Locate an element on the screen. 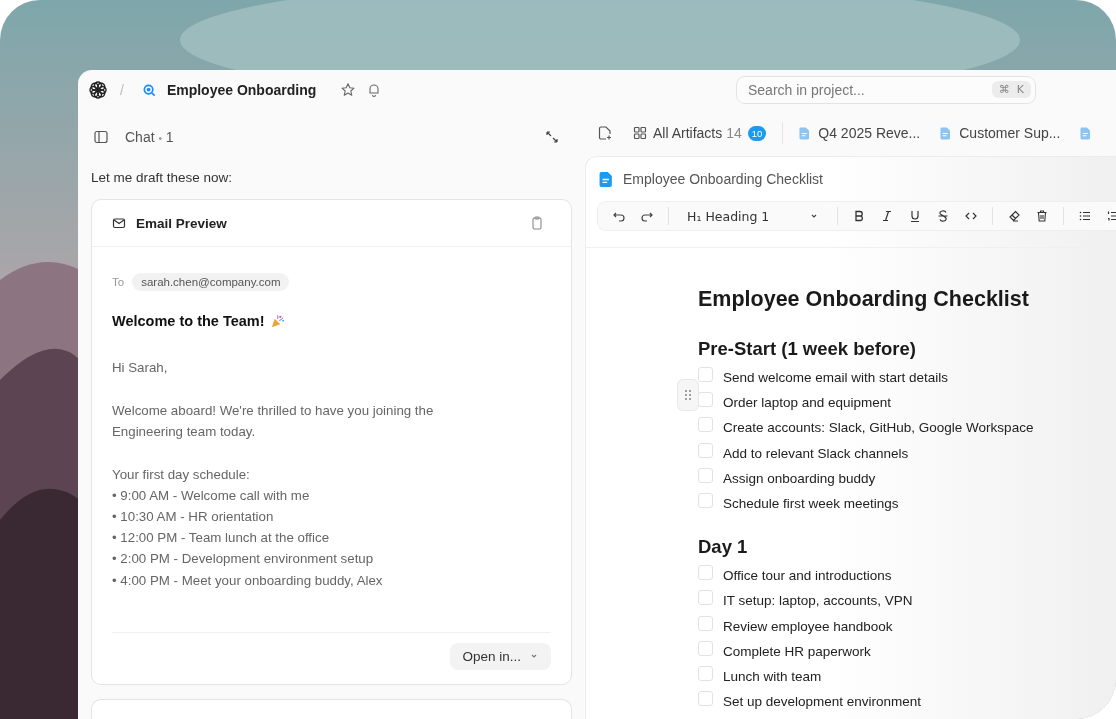 The image size is (1116, 719). bullet-list-icon is located at coordinates (1085, 216).